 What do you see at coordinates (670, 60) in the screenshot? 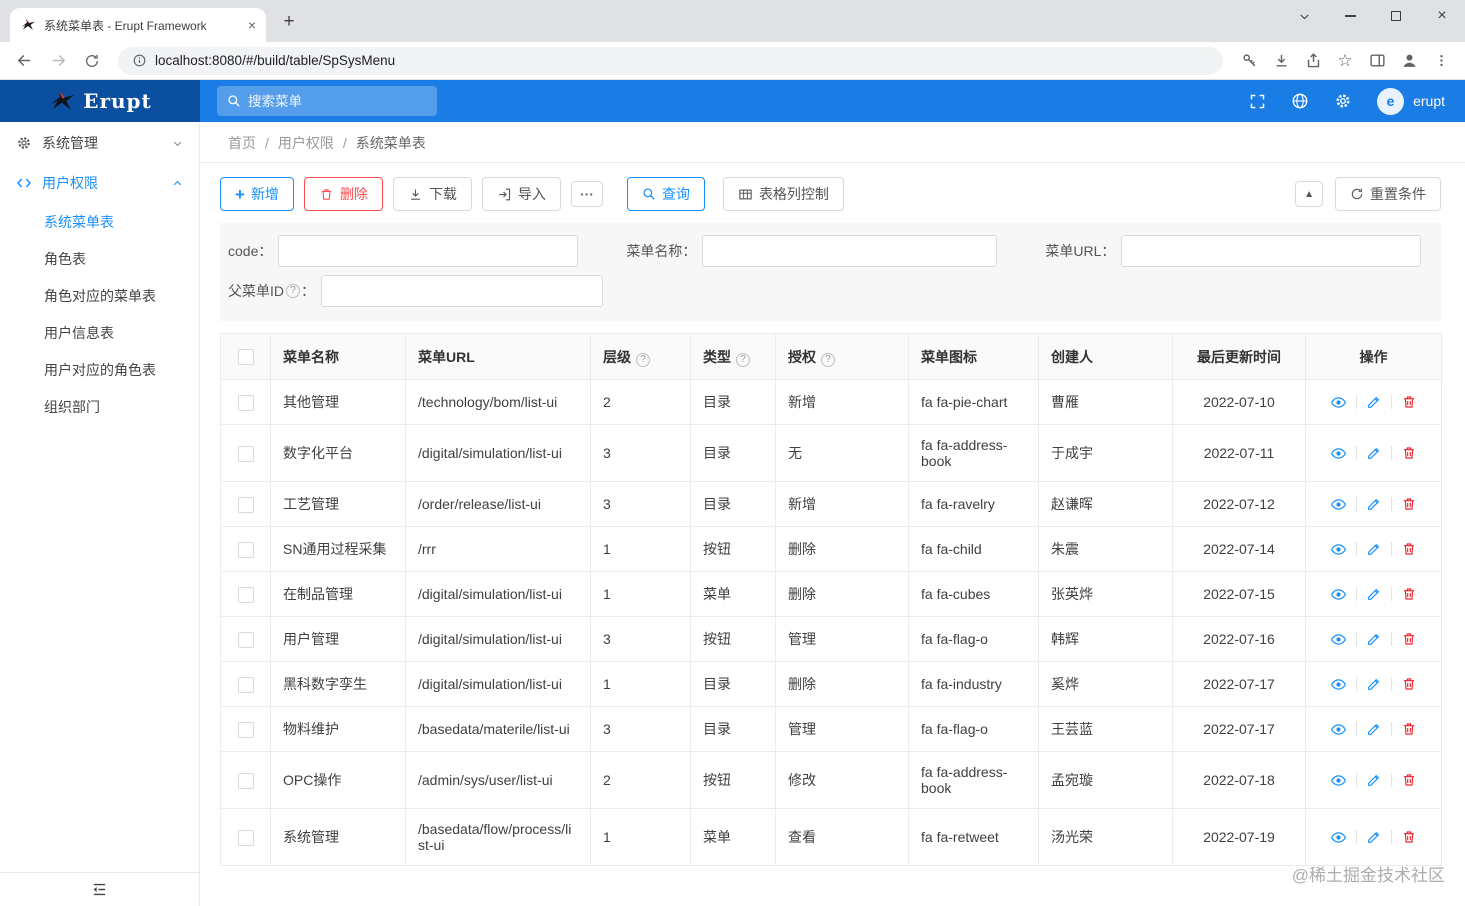
I see `url-bar: localhost:8080/#/build/table/SpSysMenu` at bounding box center [670, 60].